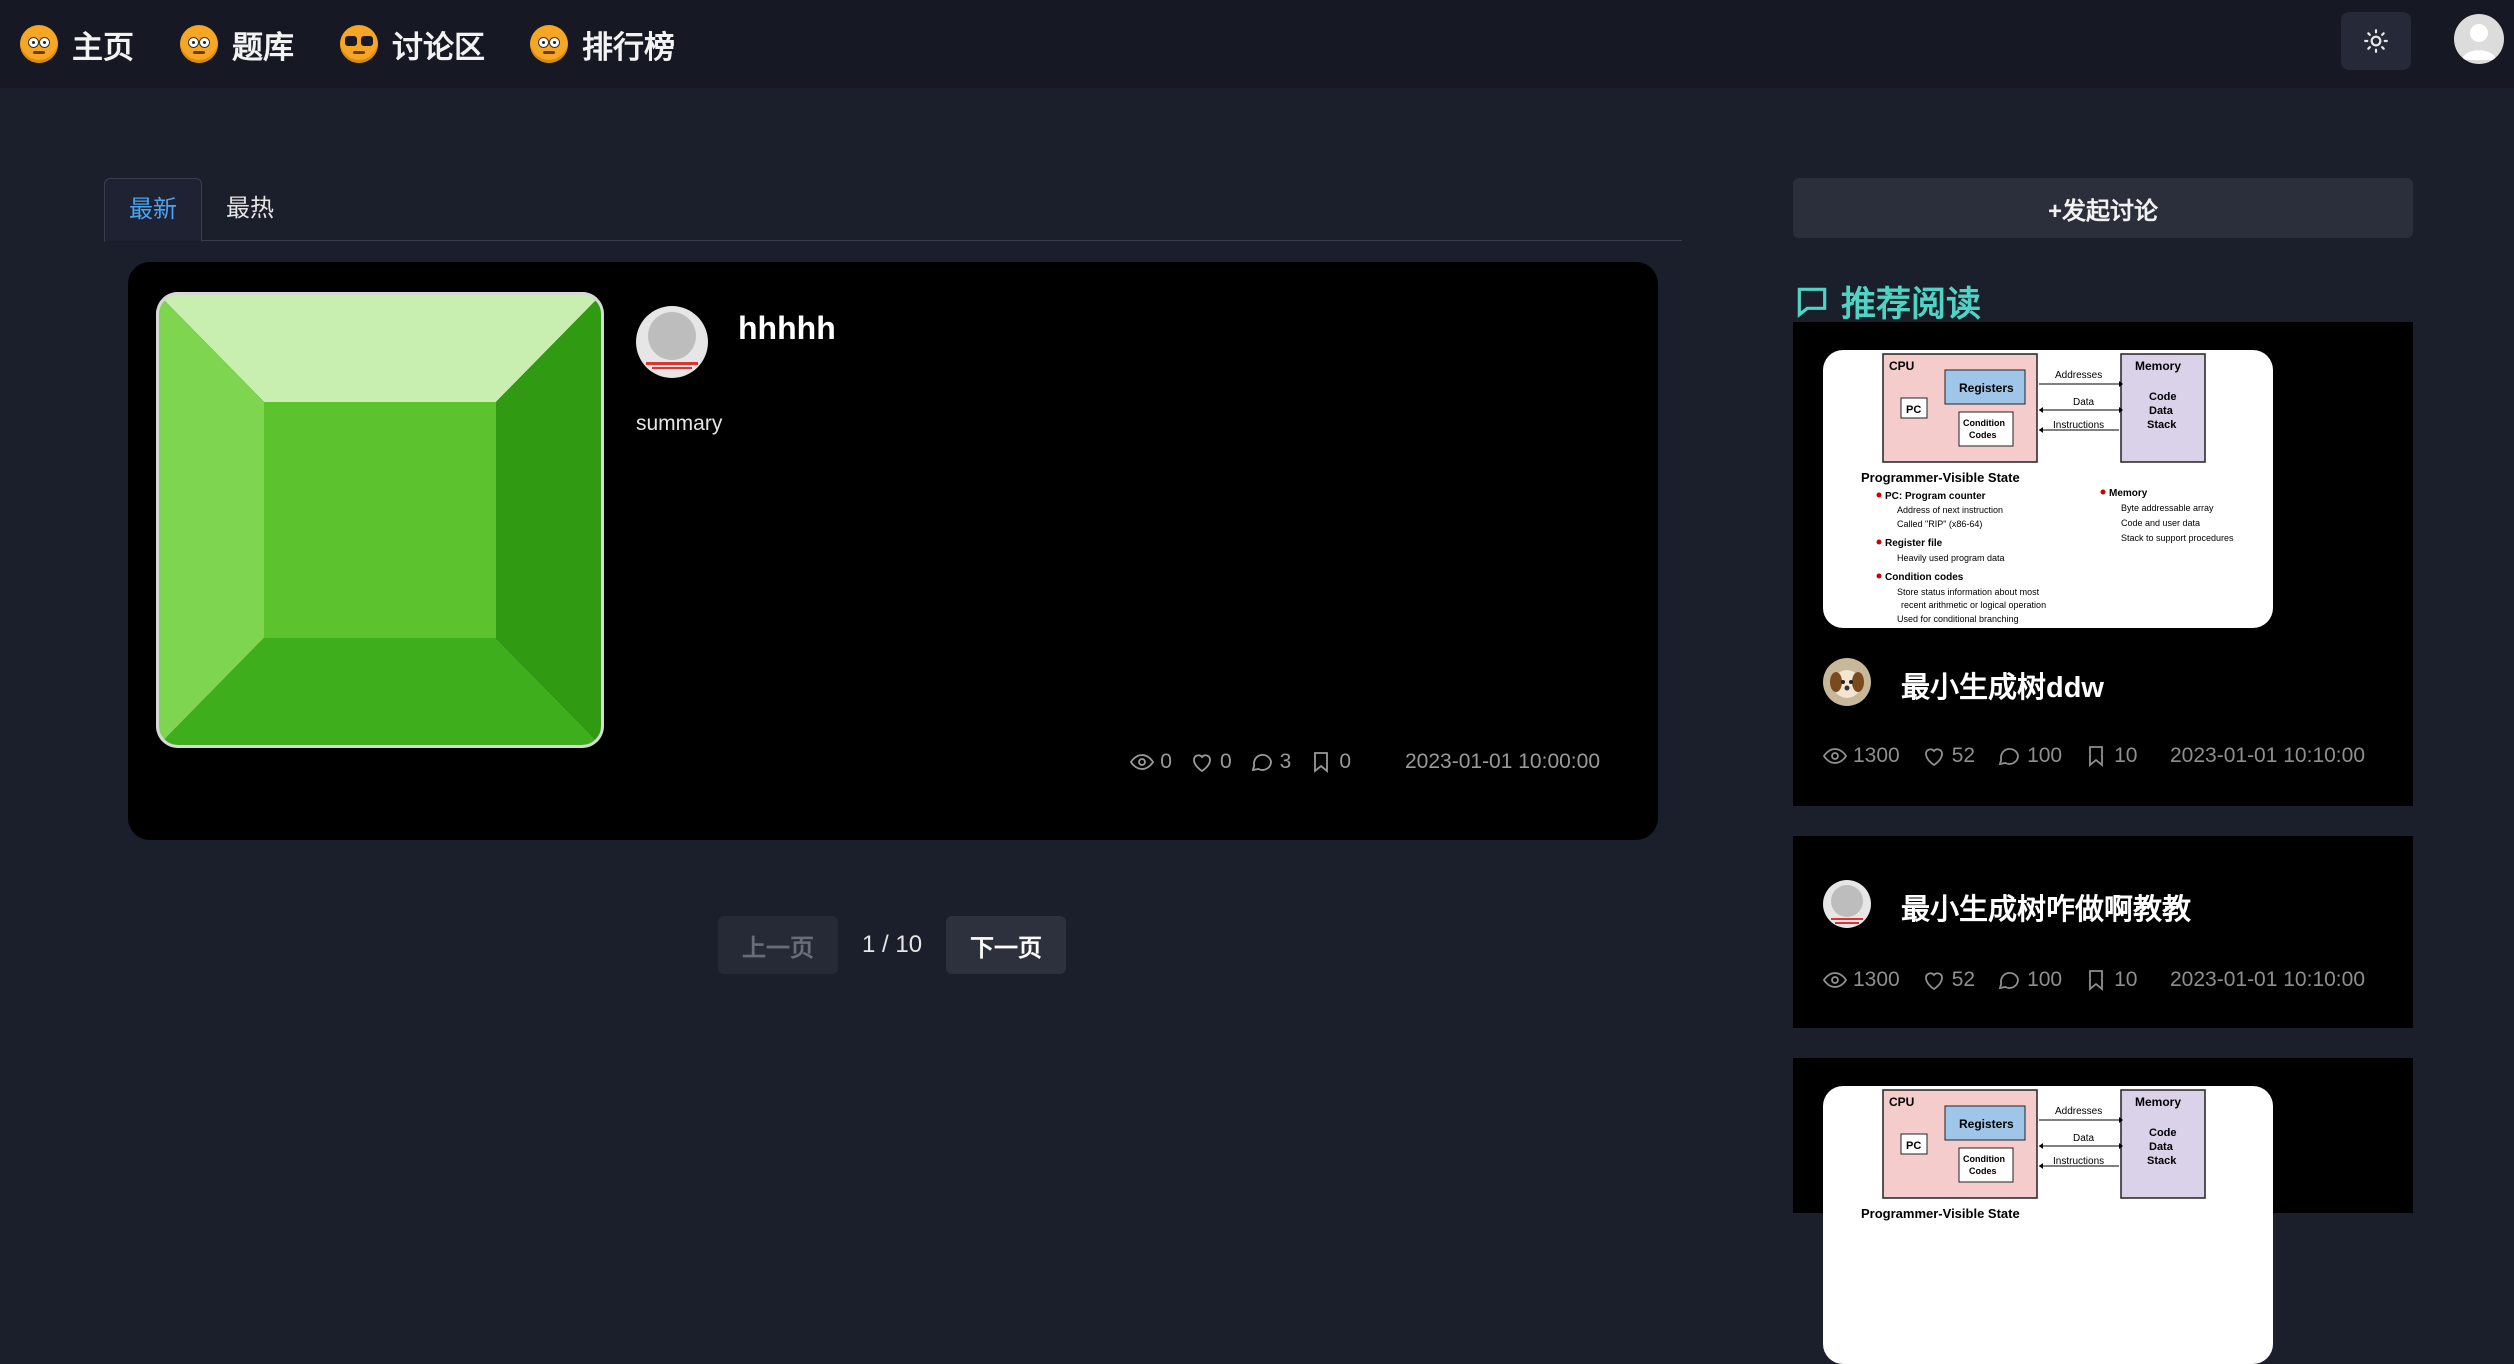 Image resolution: width=2514 pixels, height=1364 pixels. Describe the element at coordinates (1924, 577) in the screenshot. I see `svg-text: Condition codes` at that location.